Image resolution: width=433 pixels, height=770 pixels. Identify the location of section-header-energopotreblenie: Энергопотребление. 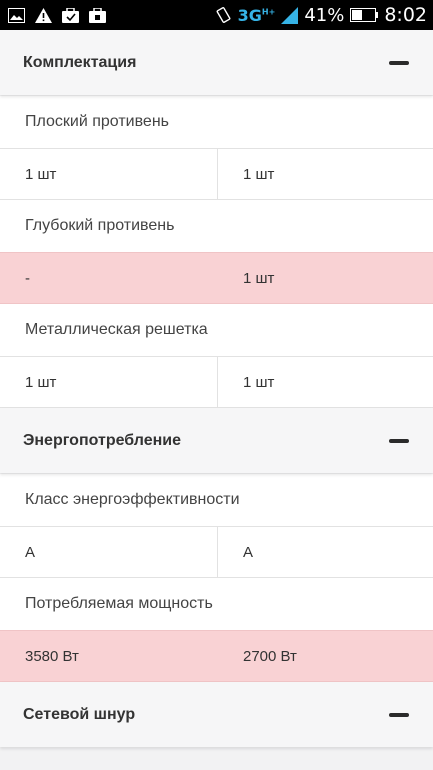
(216, 440).